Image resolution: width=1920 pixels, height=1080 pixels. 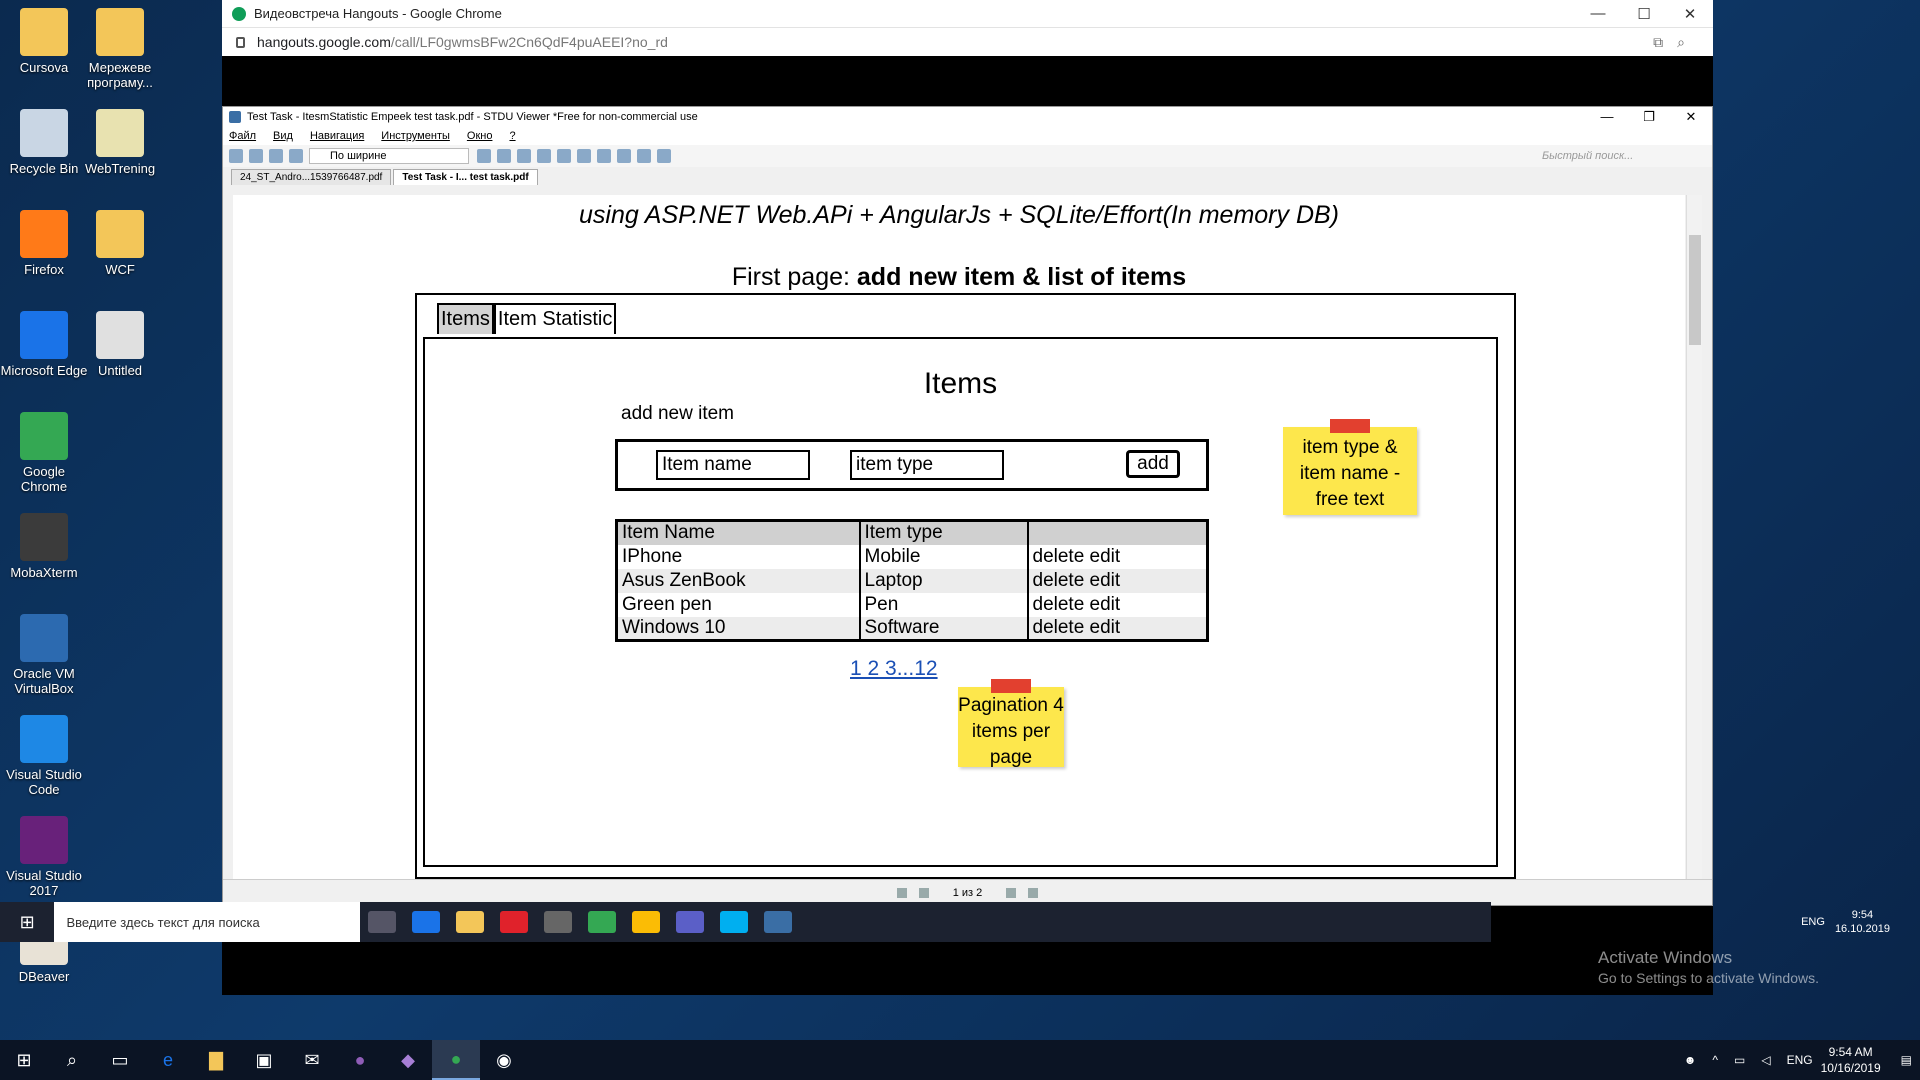 What do you see at coordinates (737, 628) in the screenshot?
I see `cell-name: Windows 10` at bounding box center [737, 628].